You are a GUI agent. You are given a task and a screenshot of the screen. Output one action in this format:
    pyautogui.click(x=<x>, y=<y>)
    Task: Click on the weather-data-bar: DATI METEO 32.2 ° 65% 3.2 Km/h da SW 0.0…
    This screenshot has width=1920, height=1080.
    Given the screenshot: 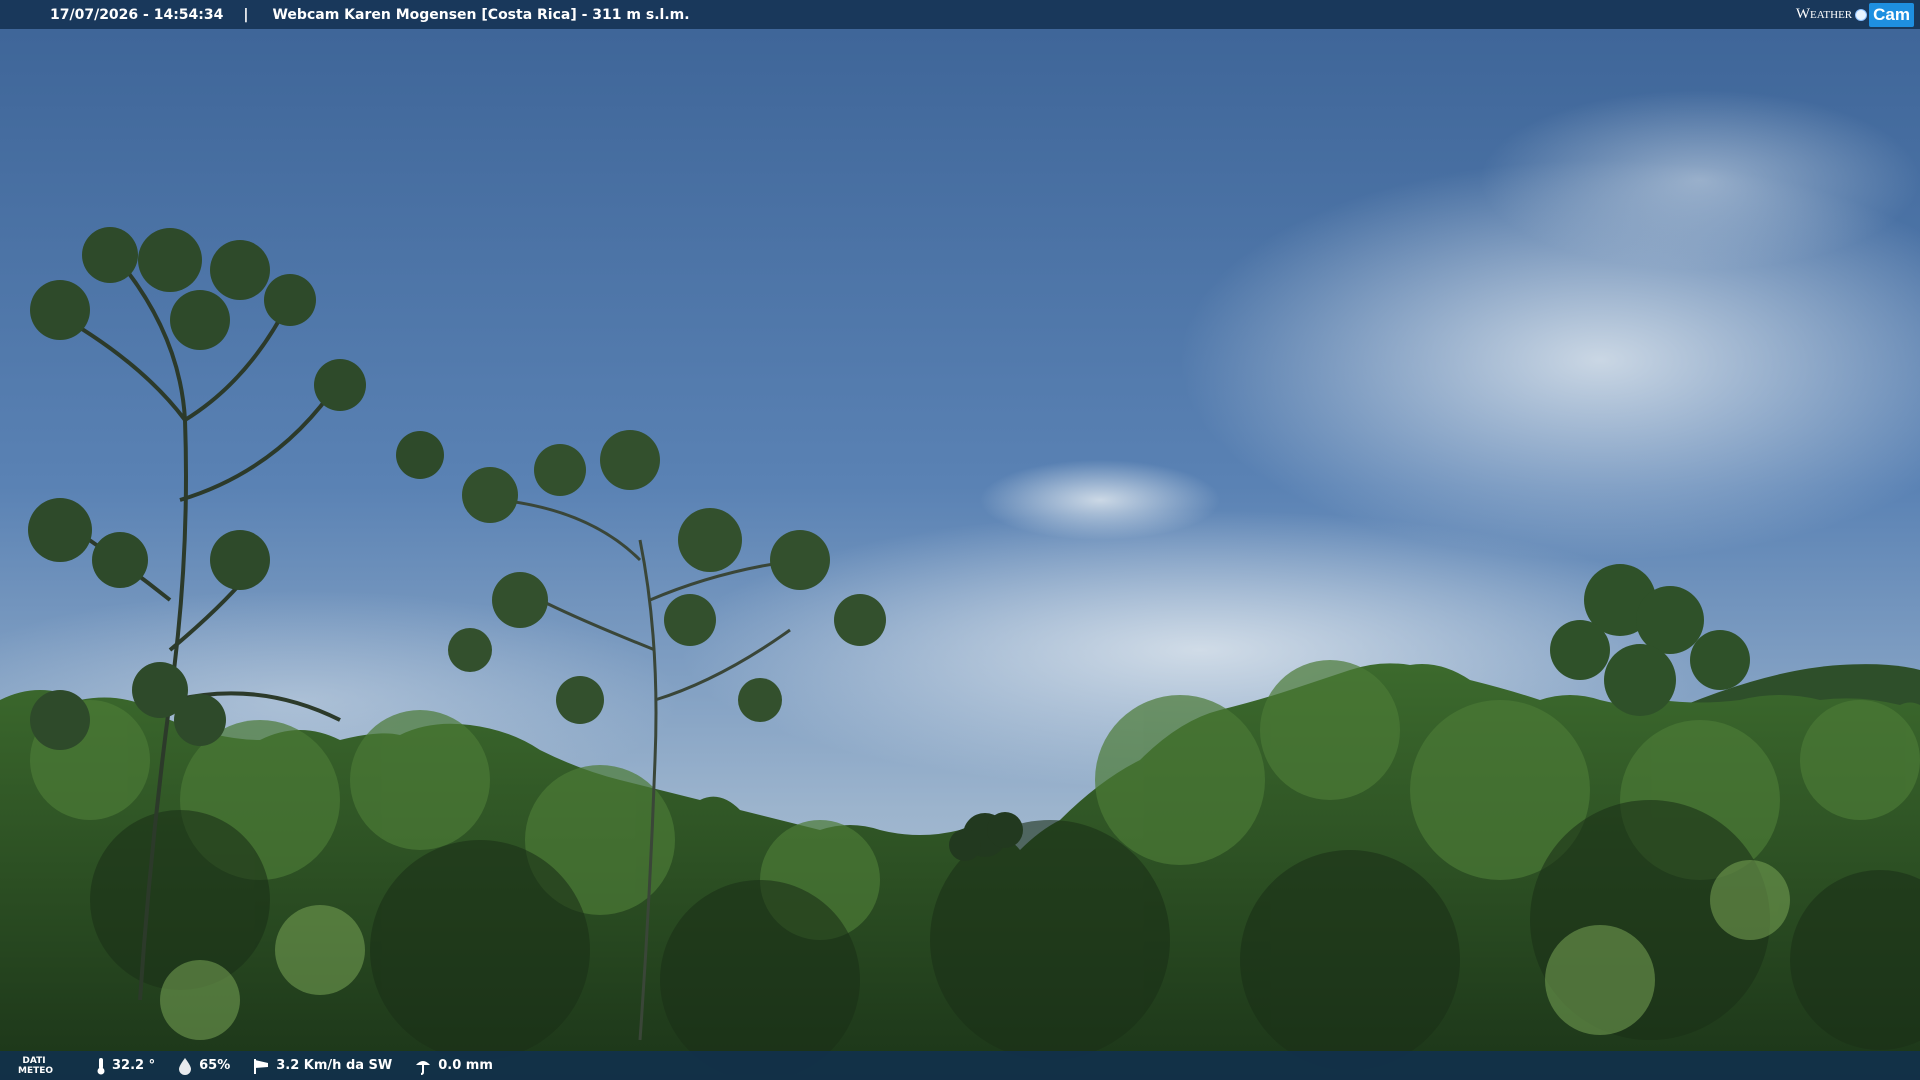 What is the action you would take?
    pyautogui.click(x=960, y=1065)
    